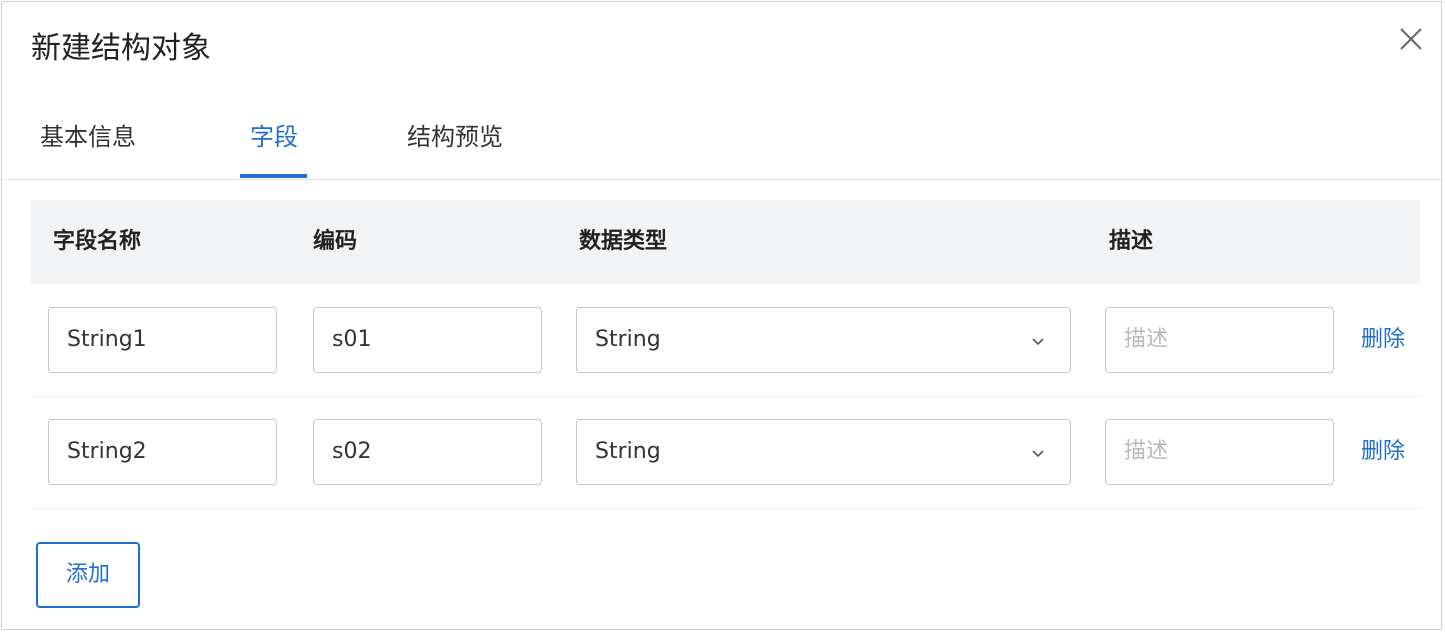  I want to click on tab-structure-preview: 结构预览, so click(455, 137).